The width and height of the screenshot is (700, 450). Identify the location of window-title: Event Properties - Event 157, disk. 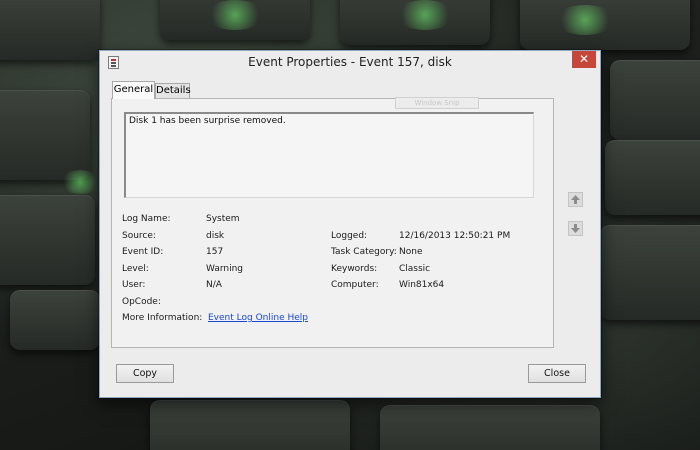
(350, 62).